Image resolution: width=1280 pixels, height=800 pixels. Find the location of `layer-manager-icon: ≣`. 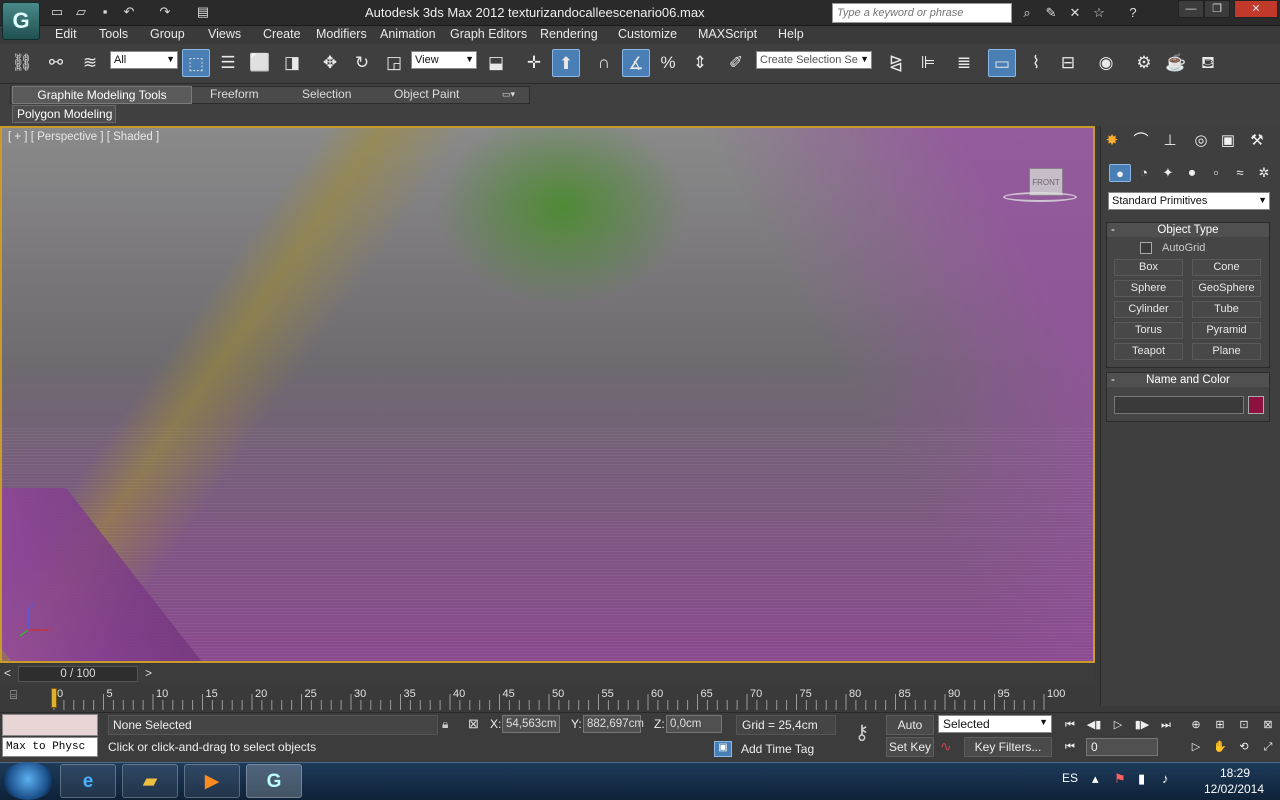

layer-manager-icon: ≣ is located at coordinates (964, 63).